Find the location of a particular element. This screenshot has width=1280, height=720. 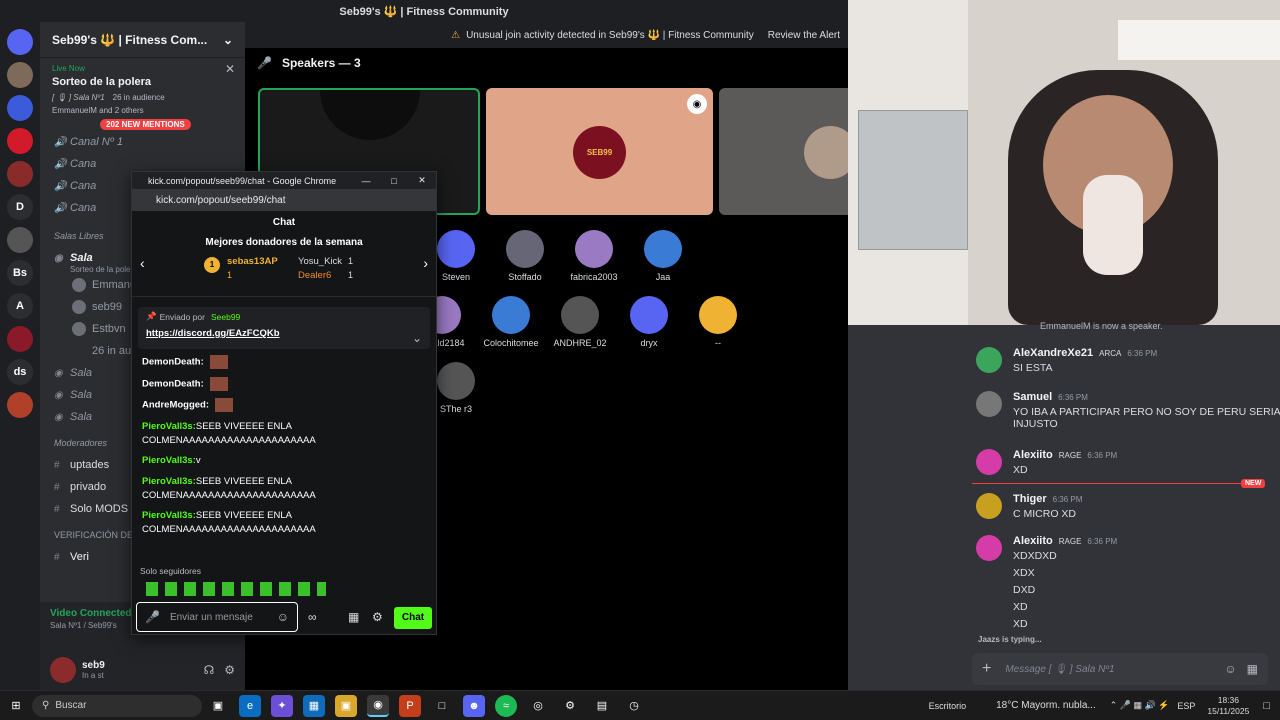

audience-member: -- is located at coordinates (718, 322).